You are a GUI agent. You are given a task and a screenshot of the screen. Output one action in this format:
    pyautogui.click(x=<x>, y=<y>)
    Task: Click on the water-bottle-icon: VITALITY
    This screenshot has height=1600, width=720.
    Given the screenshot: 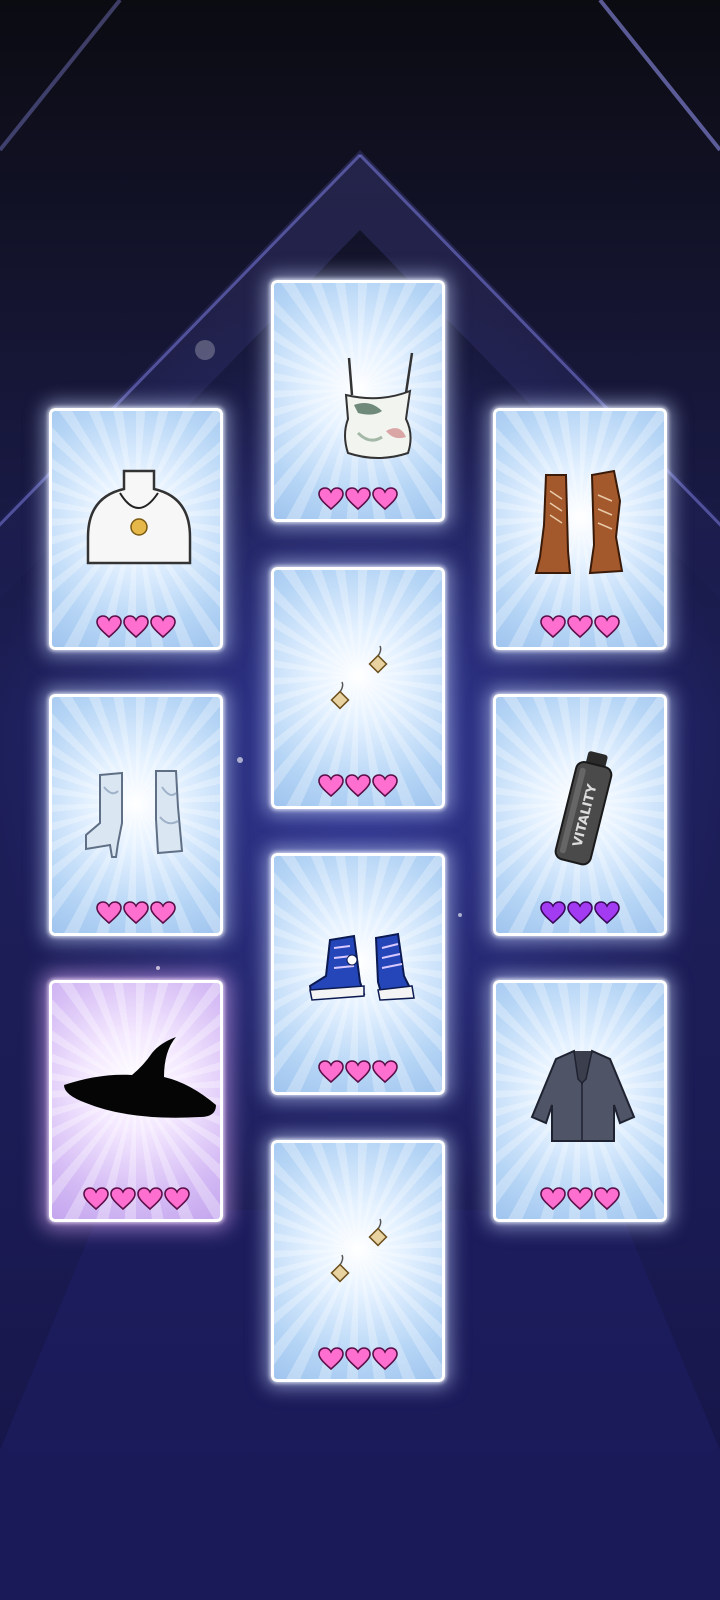 What is the action you would take?
    pyautogui.click(x=583, y=808)
    